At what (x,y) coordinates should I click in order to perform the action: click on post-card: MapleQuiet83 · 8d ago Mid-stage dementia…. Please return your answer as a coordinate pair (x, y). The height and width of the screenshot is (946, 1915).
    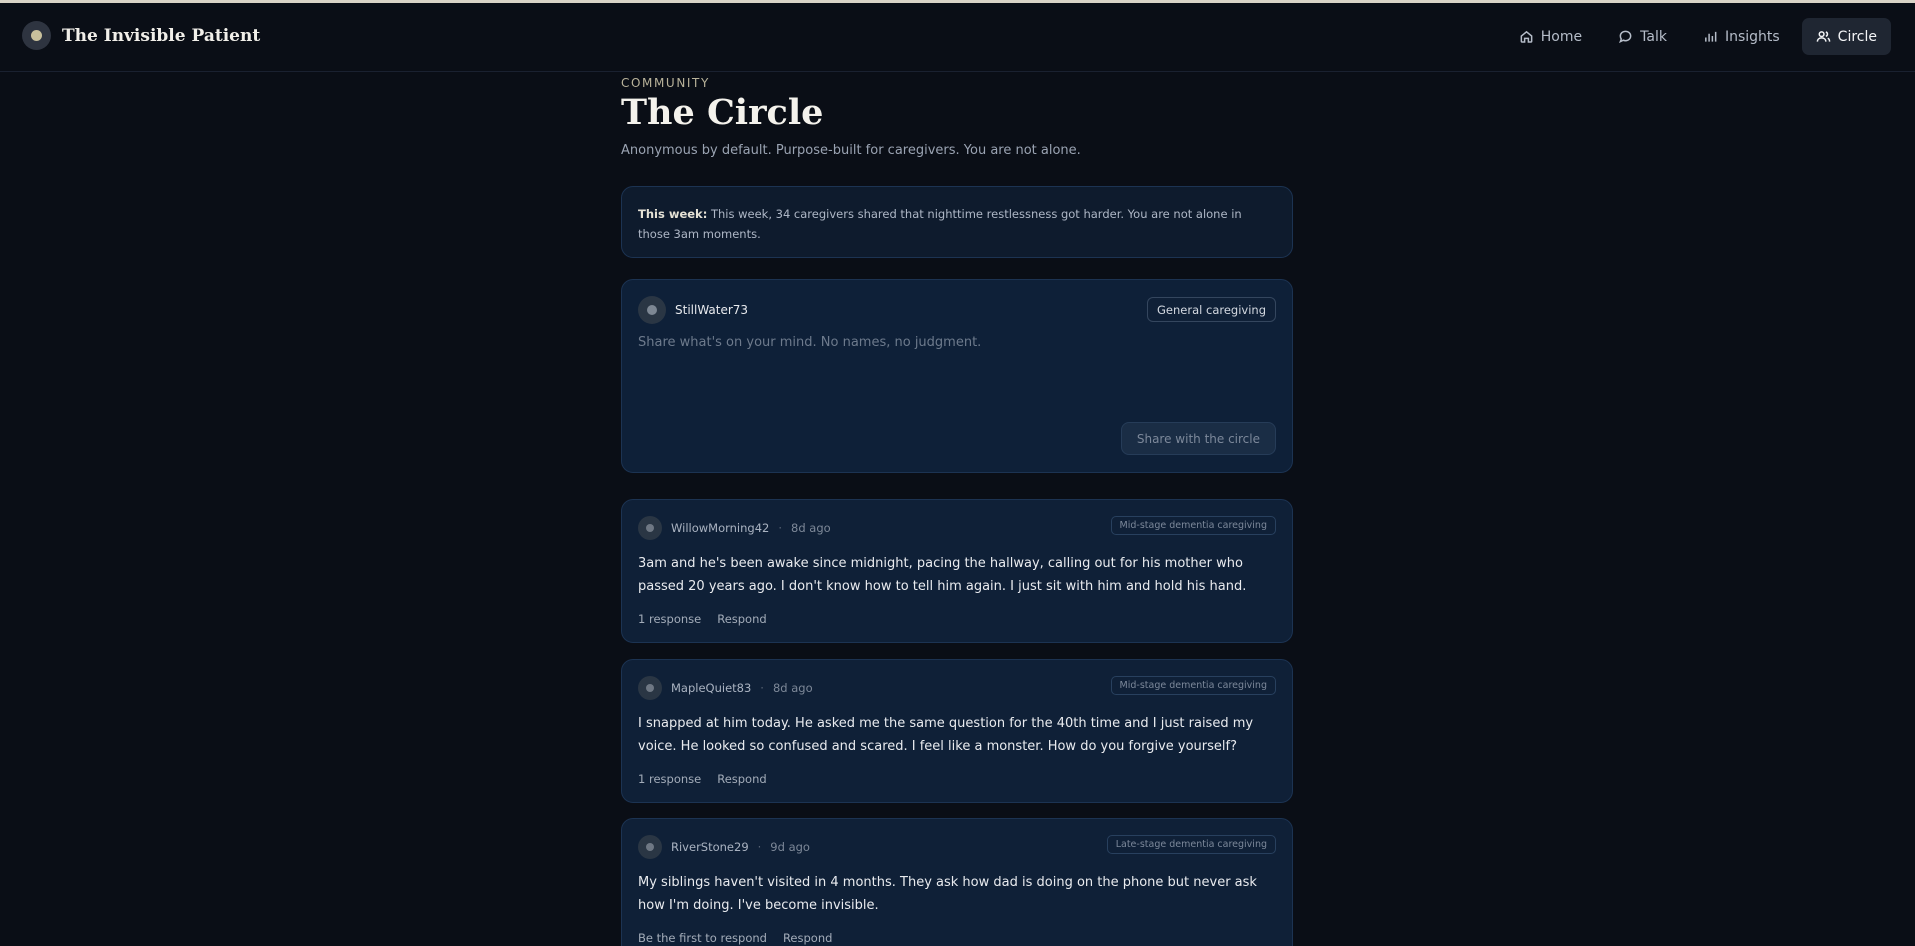
    Looking at the image, I should click on (957, 731).